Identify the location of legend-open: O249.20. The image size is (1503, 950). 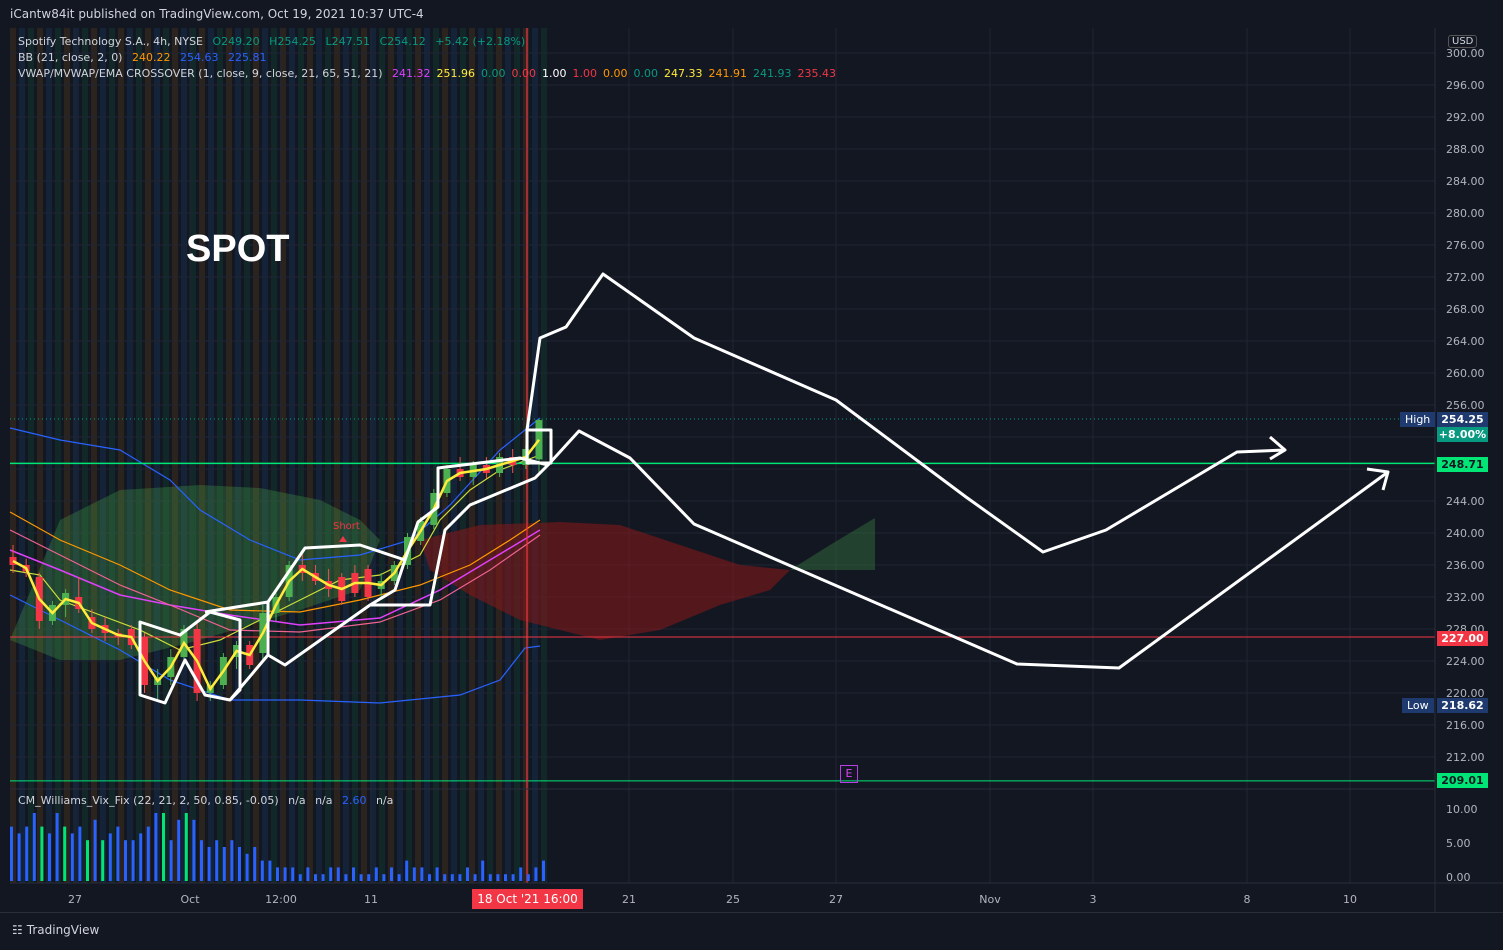
(236, 41).